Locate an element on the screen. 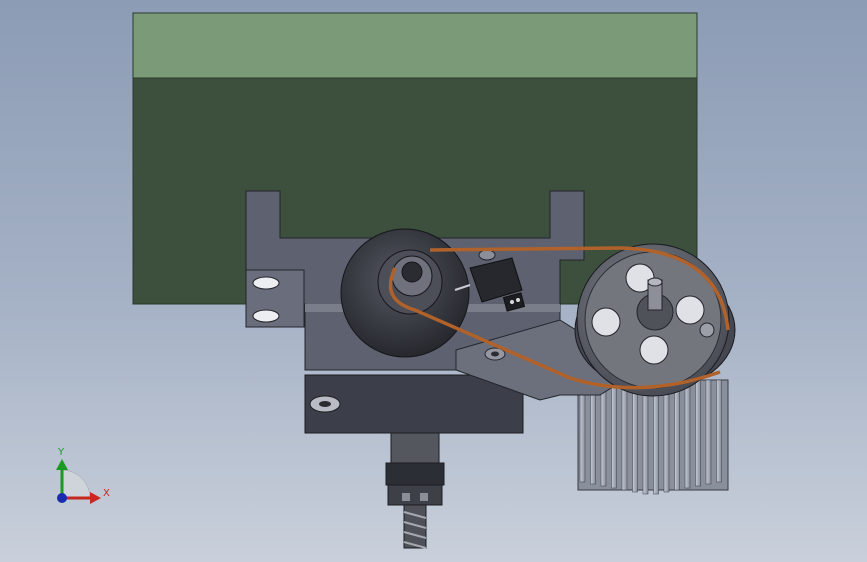  axis-triad: Y X is located at coordinates (83, 475).